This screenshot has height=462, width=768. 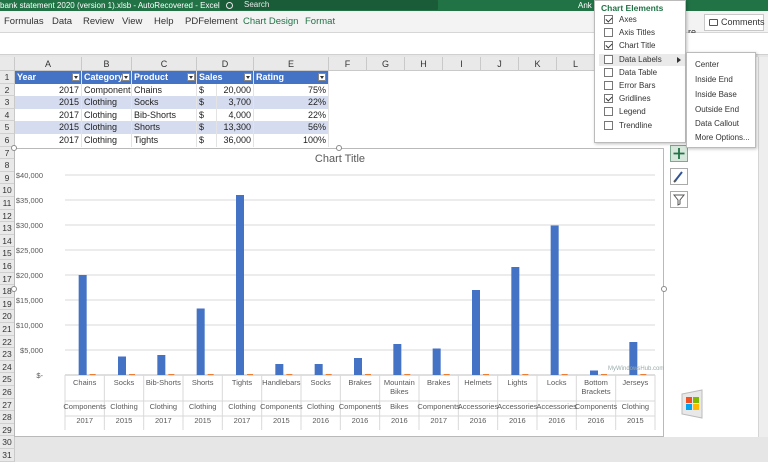 What do you see at coordinates (7, 379) in the screenshot?
I see `row-header: 25` at bounding box center [7, 379].